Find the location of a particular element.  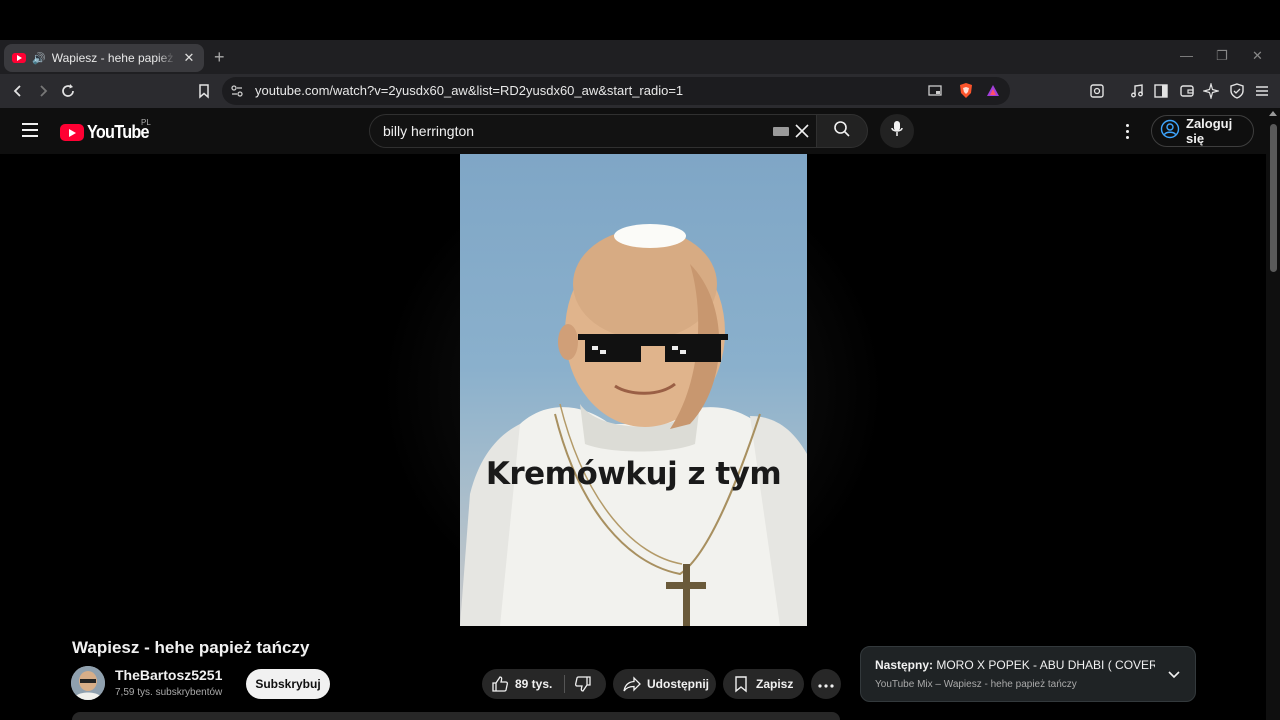

scrollbar-thumb is located at coordinates (1273, 198).